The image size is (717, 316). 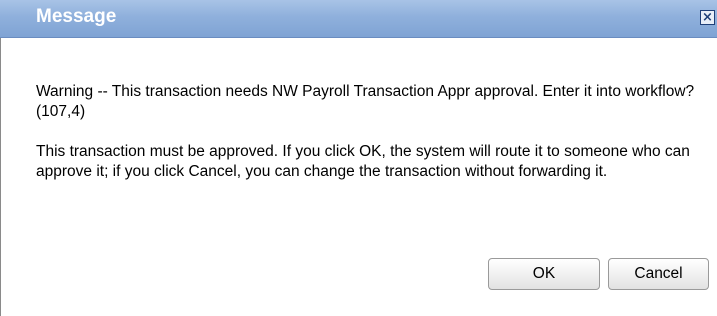 What do you see at coordinates (76, 16) in the screenshot?
I see `dialog-title: Message` at bounding box center [76, 16].